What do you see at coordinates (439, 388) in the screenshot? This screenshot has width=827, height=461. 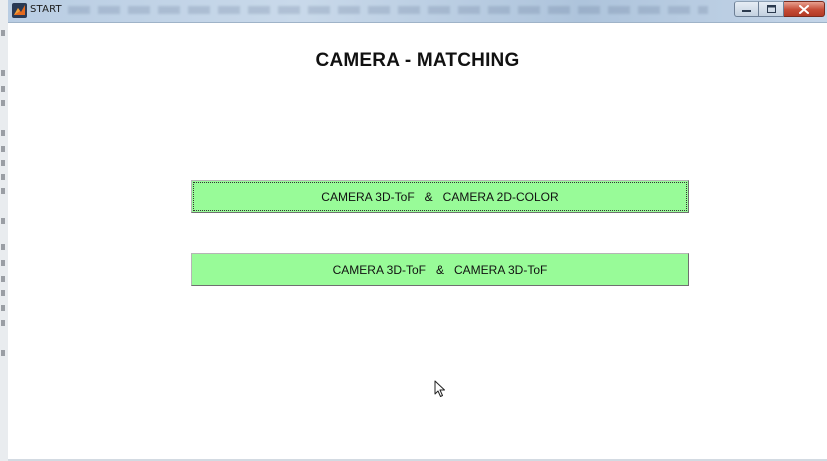 I see `mouse-cursor-icon` at bounding box center [439, 388].